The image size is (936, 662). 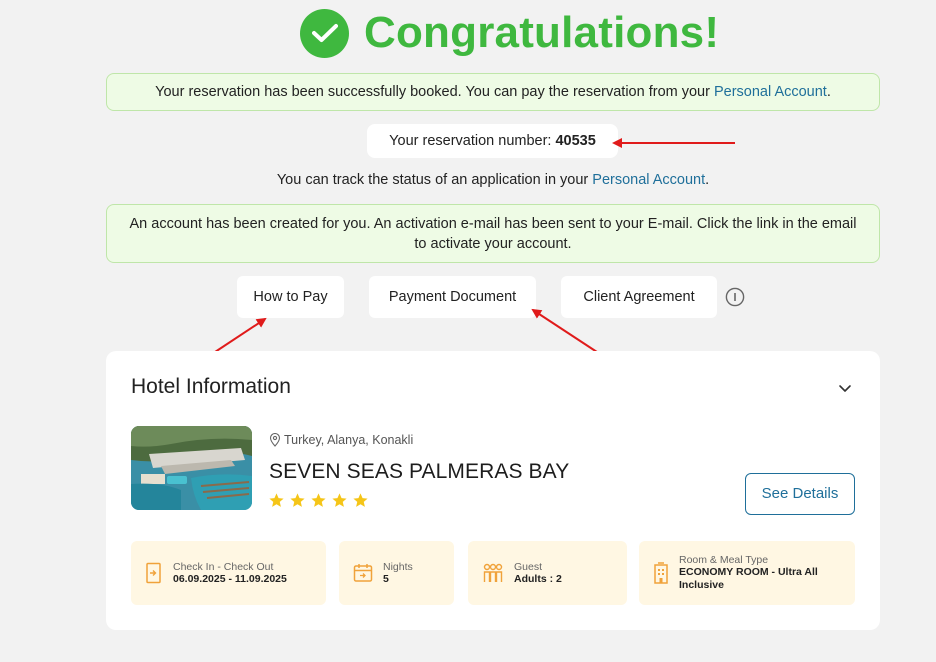 What do you see at coordinates (575, 141) in the screenshot?
I see `reservation-number: 40535` at bounding box center [575, 141].